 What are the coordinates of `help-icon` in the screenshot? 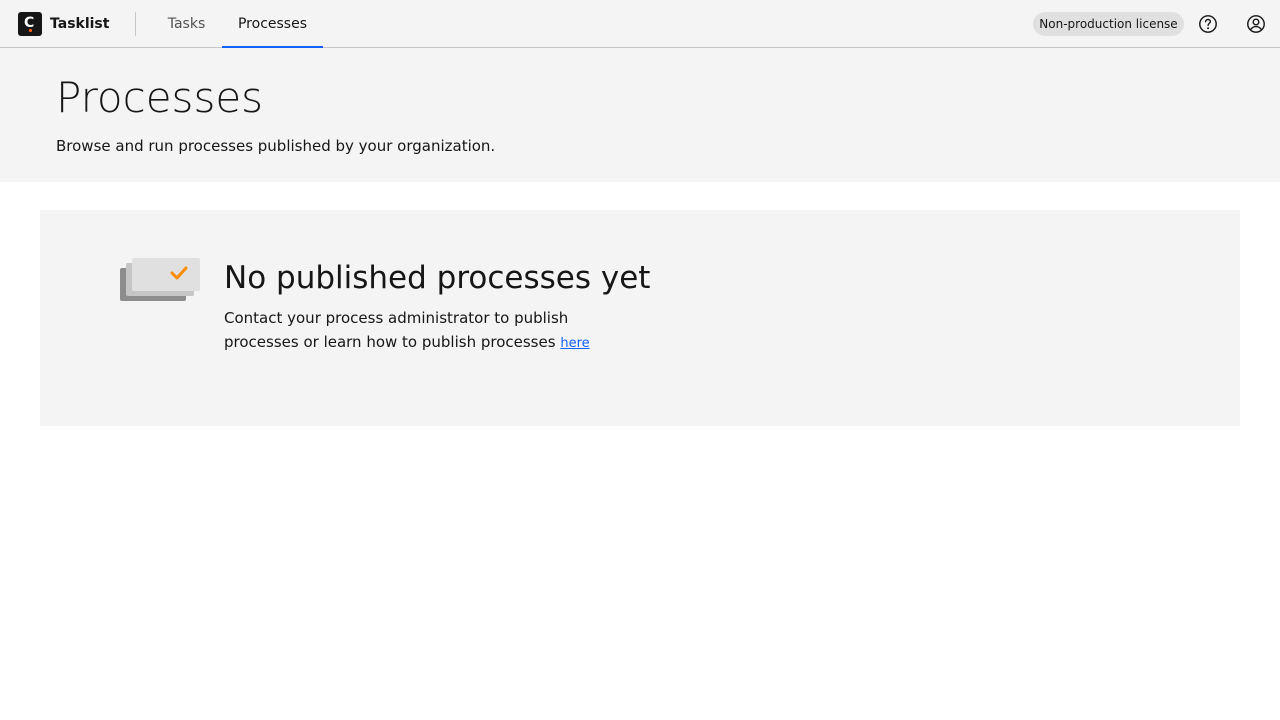 It's located at (1208, 24).